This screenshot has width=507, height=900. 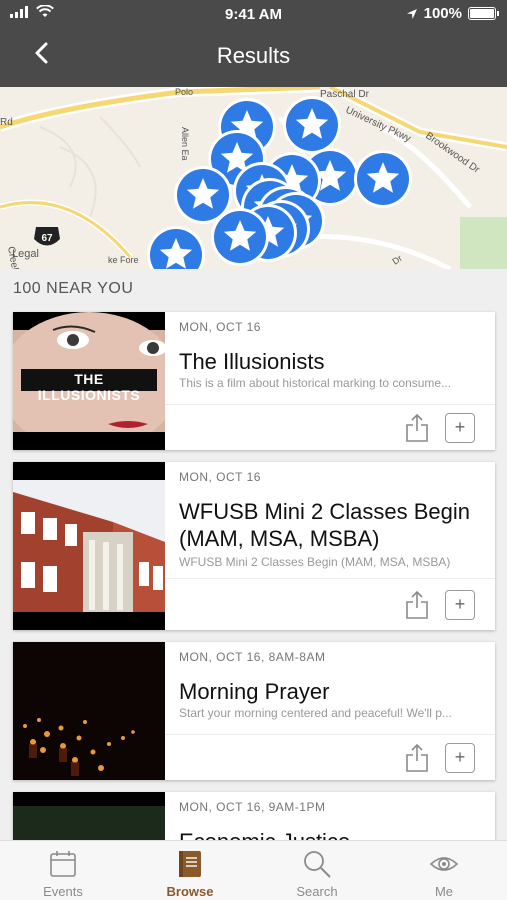 What do you see at coordinates (442, 13) in the screenshot?
I see `battery-percent: 100%` at bounding box center [442, 13].